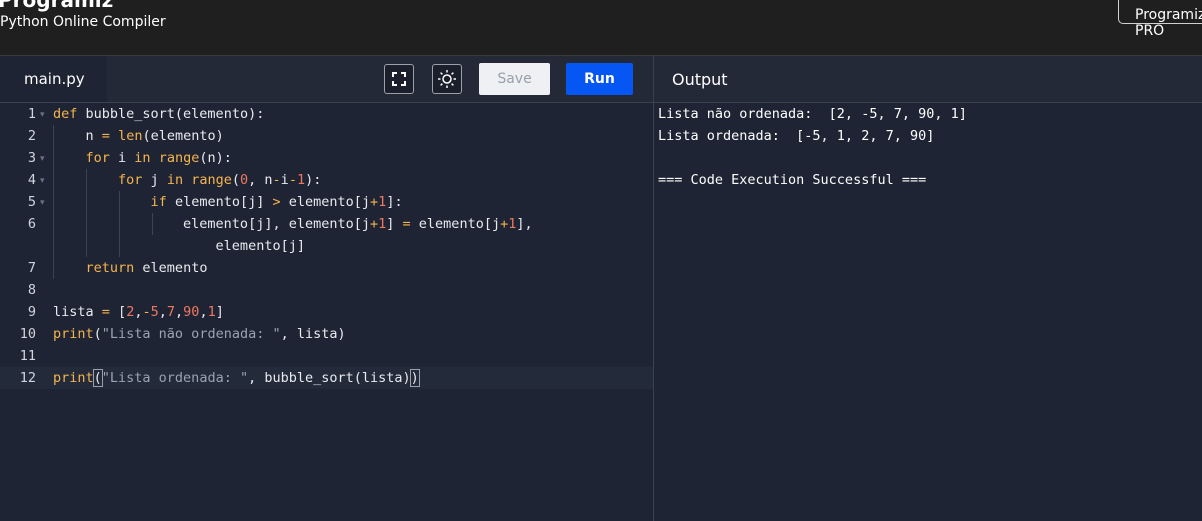 This screenshot has width=1202, height=521. Describe the element at coordinates (27, 334) in the screenshot. I see `line-number: 10` at that location.